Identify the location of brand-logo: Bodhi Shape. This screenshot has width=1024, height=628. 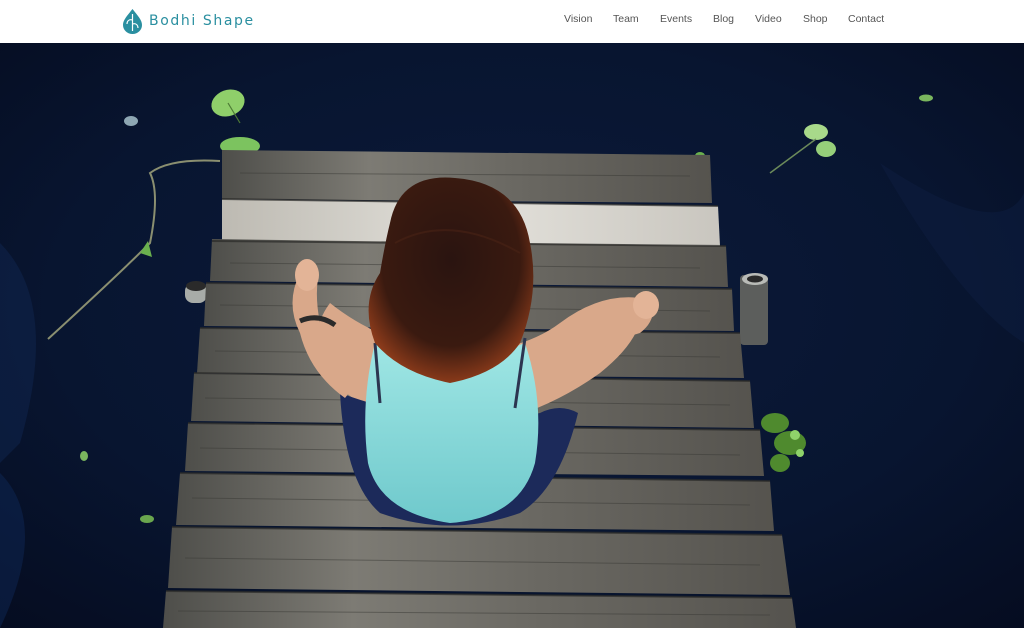
(188, 21).